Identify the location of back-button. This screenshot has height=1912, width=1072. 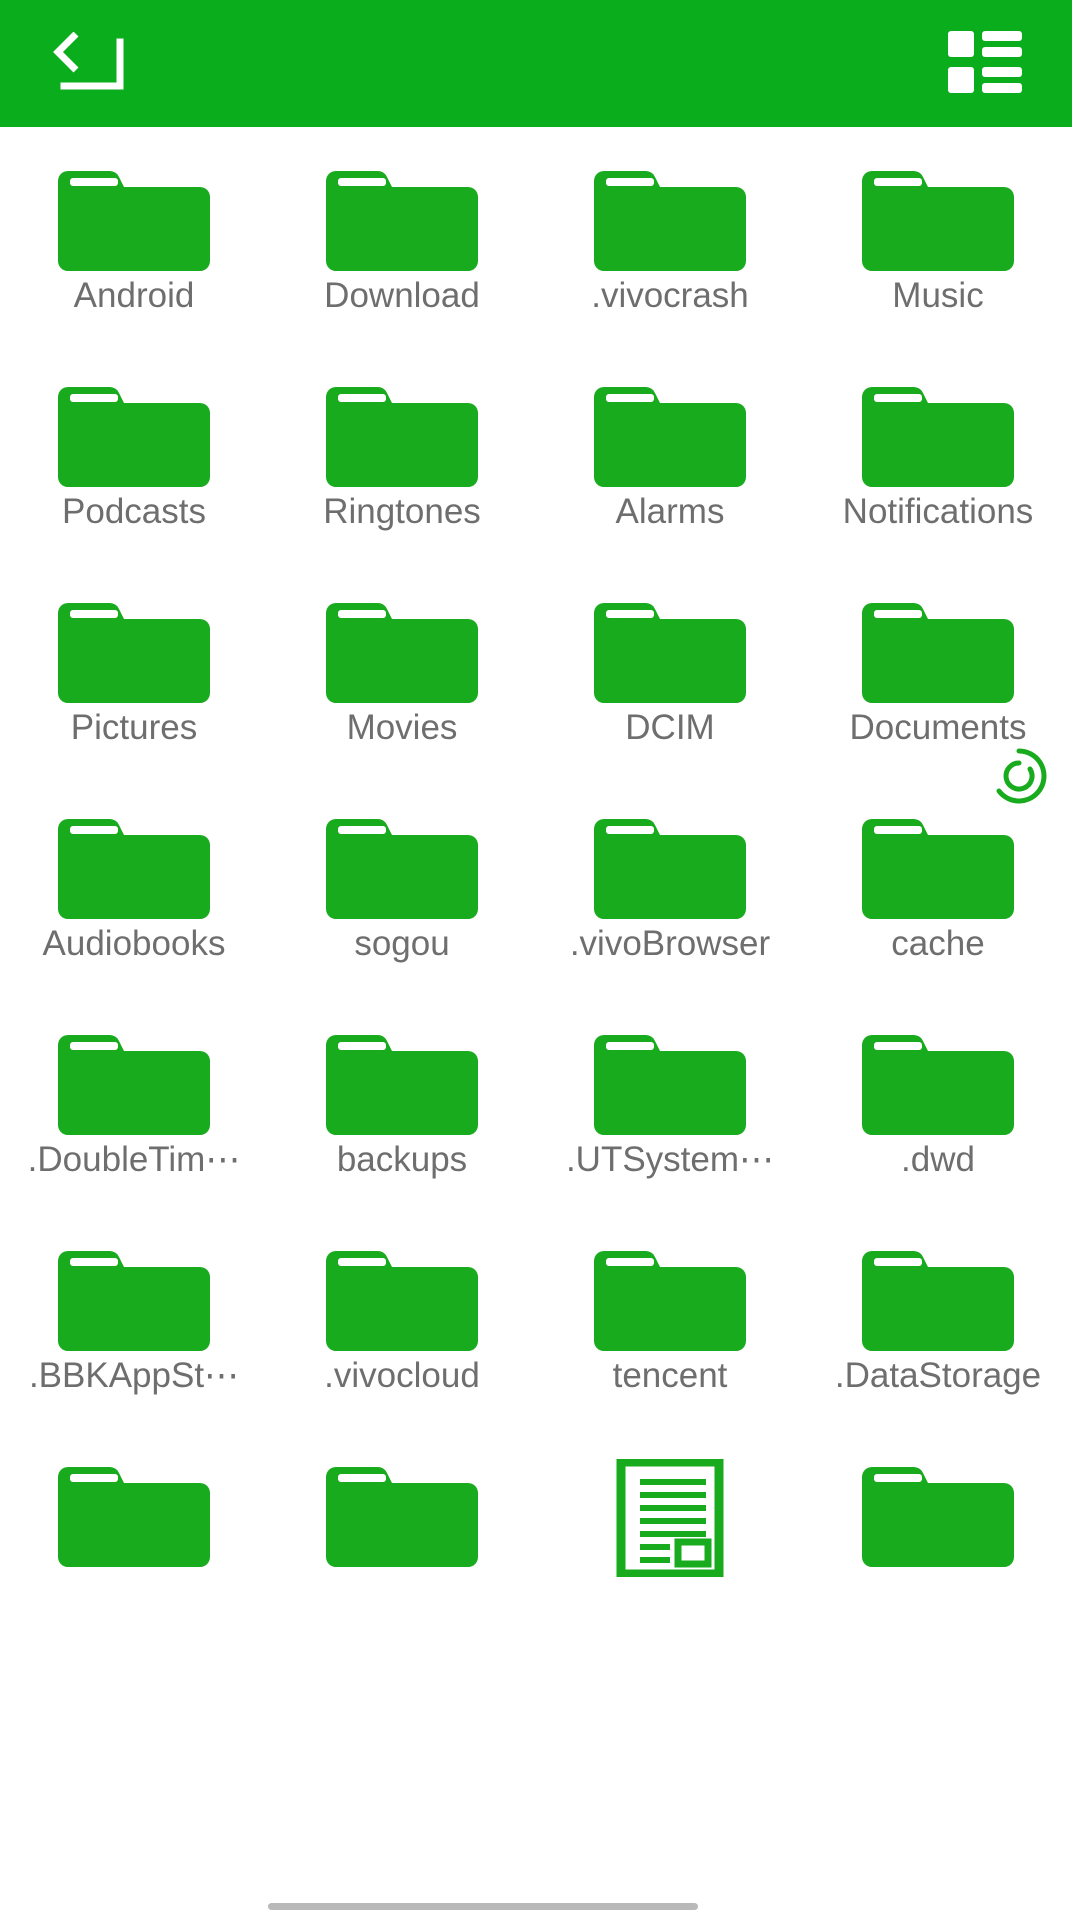
(89, 66).